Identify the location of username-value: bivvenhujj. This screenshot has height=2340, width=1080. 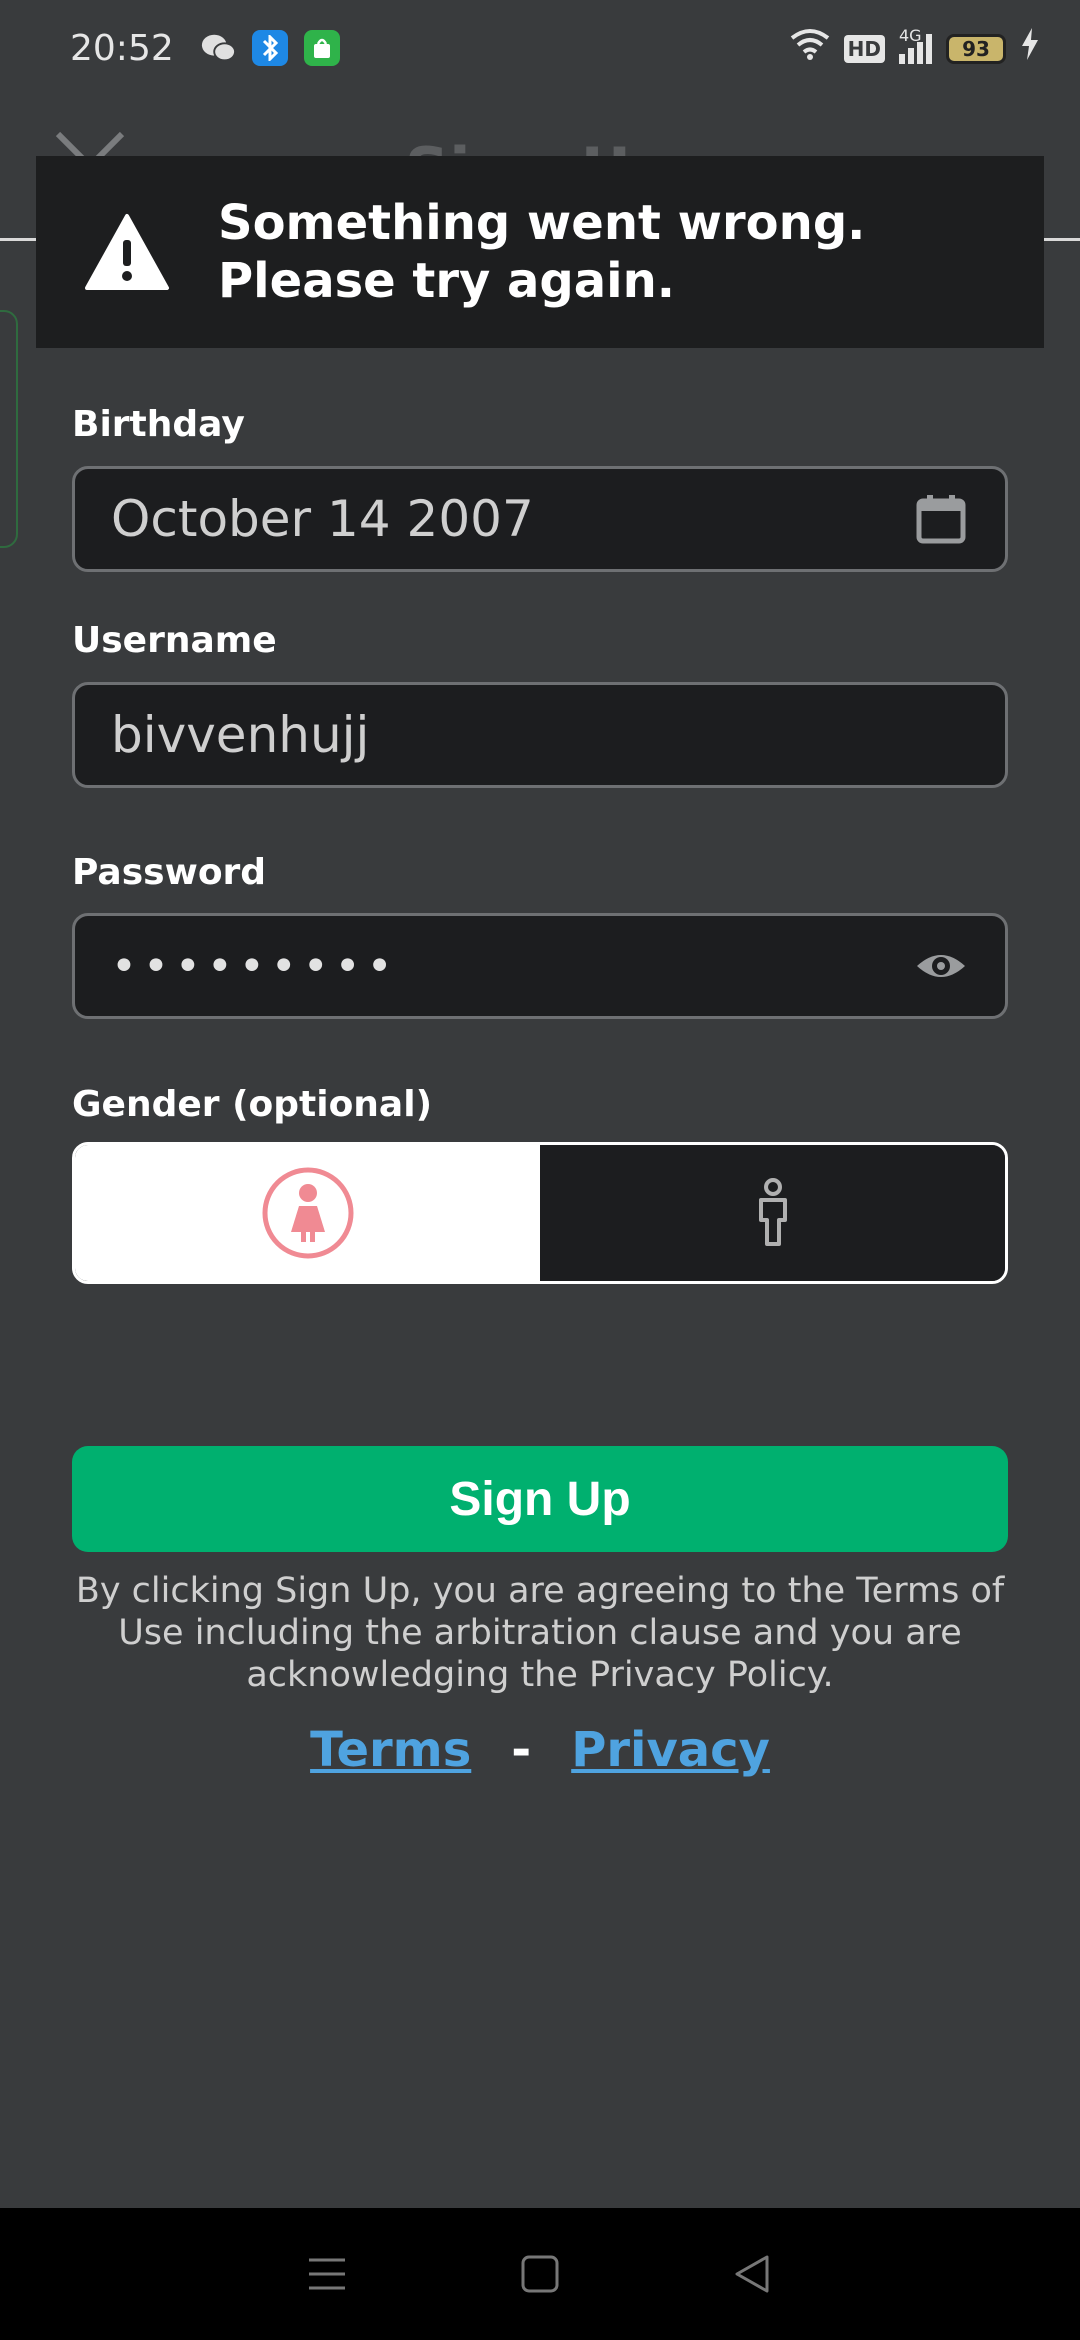
(240, 735).